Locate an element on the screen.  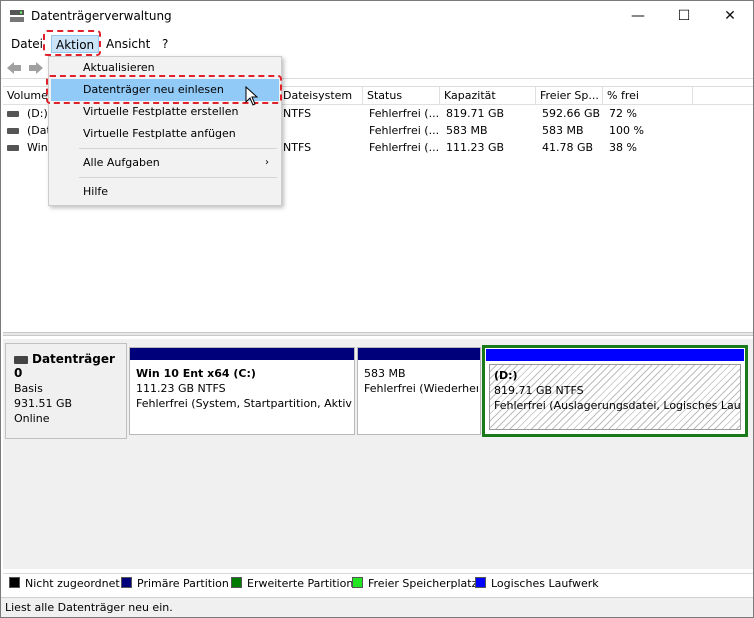
menu-item-hilfe: Hilfe is located at coordinates (165, 192).